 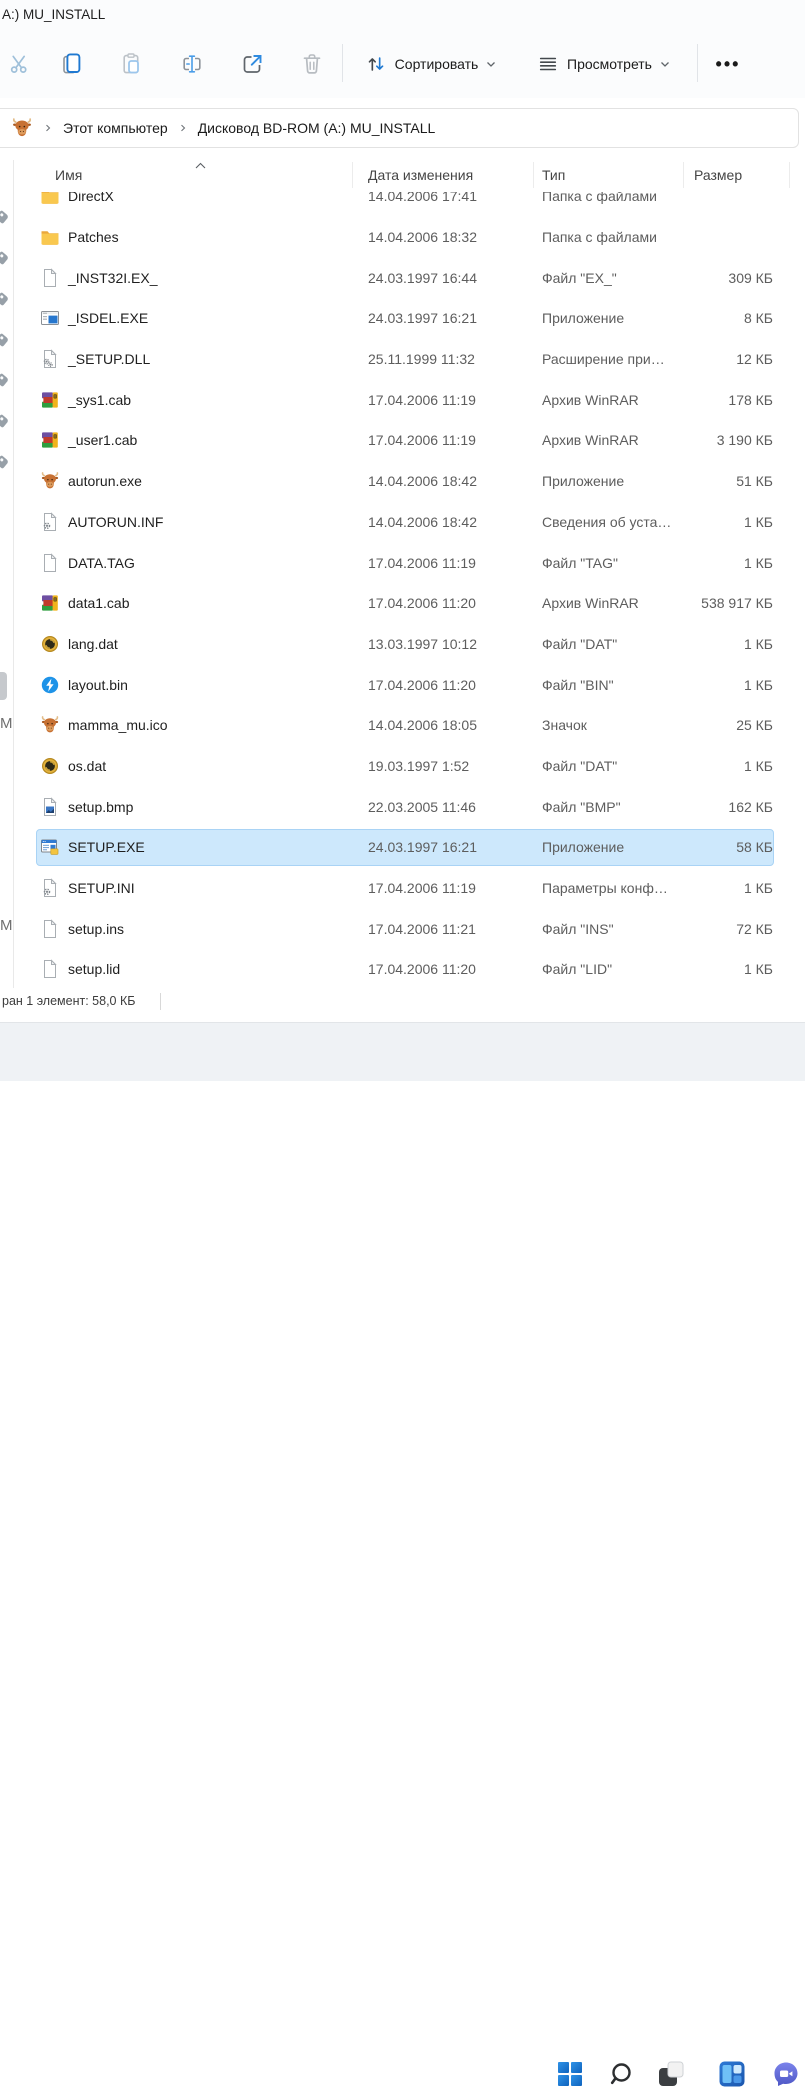 I want to click on breadcrumb-drive: Дисковод BD-ROM (A:) MU_INSTALL, so click(x=317, y=128).